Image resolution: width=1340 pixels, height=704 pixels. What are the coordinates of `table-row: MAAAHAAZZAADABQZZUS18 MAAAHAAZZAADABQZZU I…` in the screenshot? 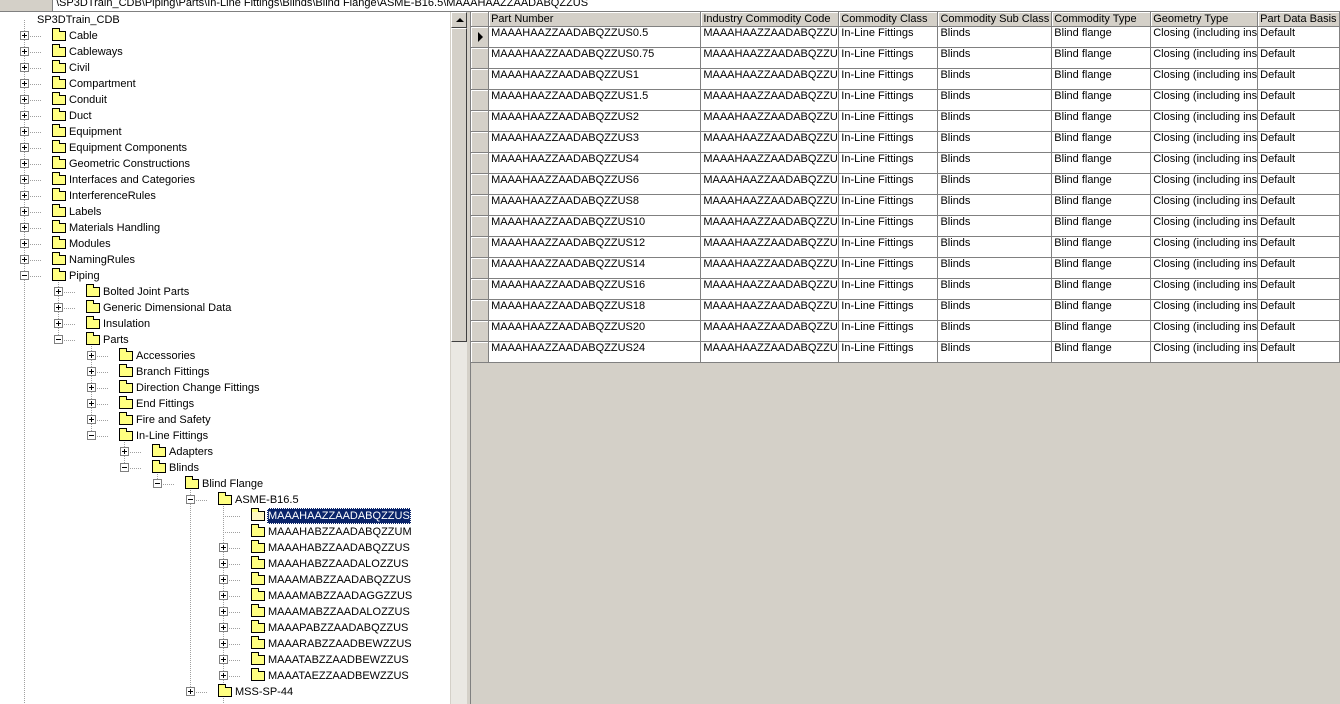 It's located at (905, 310).